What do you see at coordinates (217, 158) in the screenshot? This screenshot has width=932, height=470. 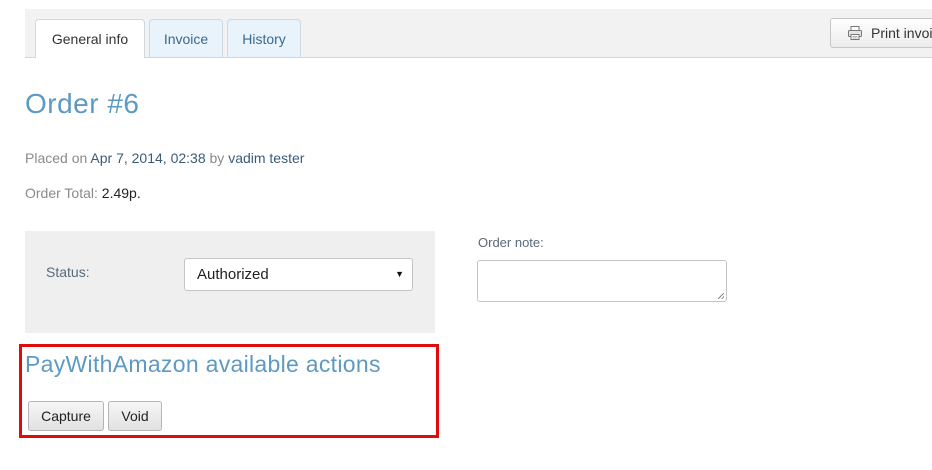 I see `placed-by-word: by` at bounding box center [217, 158].